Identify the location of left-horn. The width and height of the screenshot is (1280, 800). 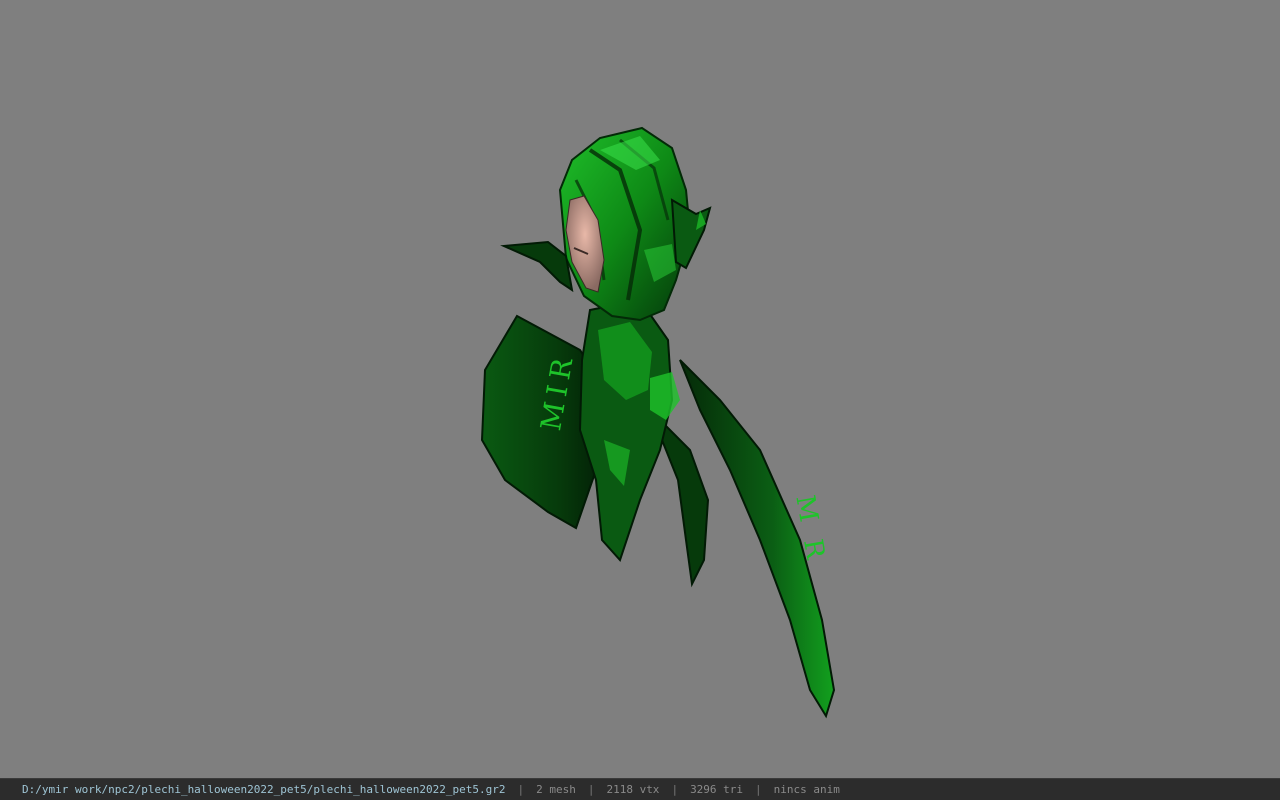
(537, 266).